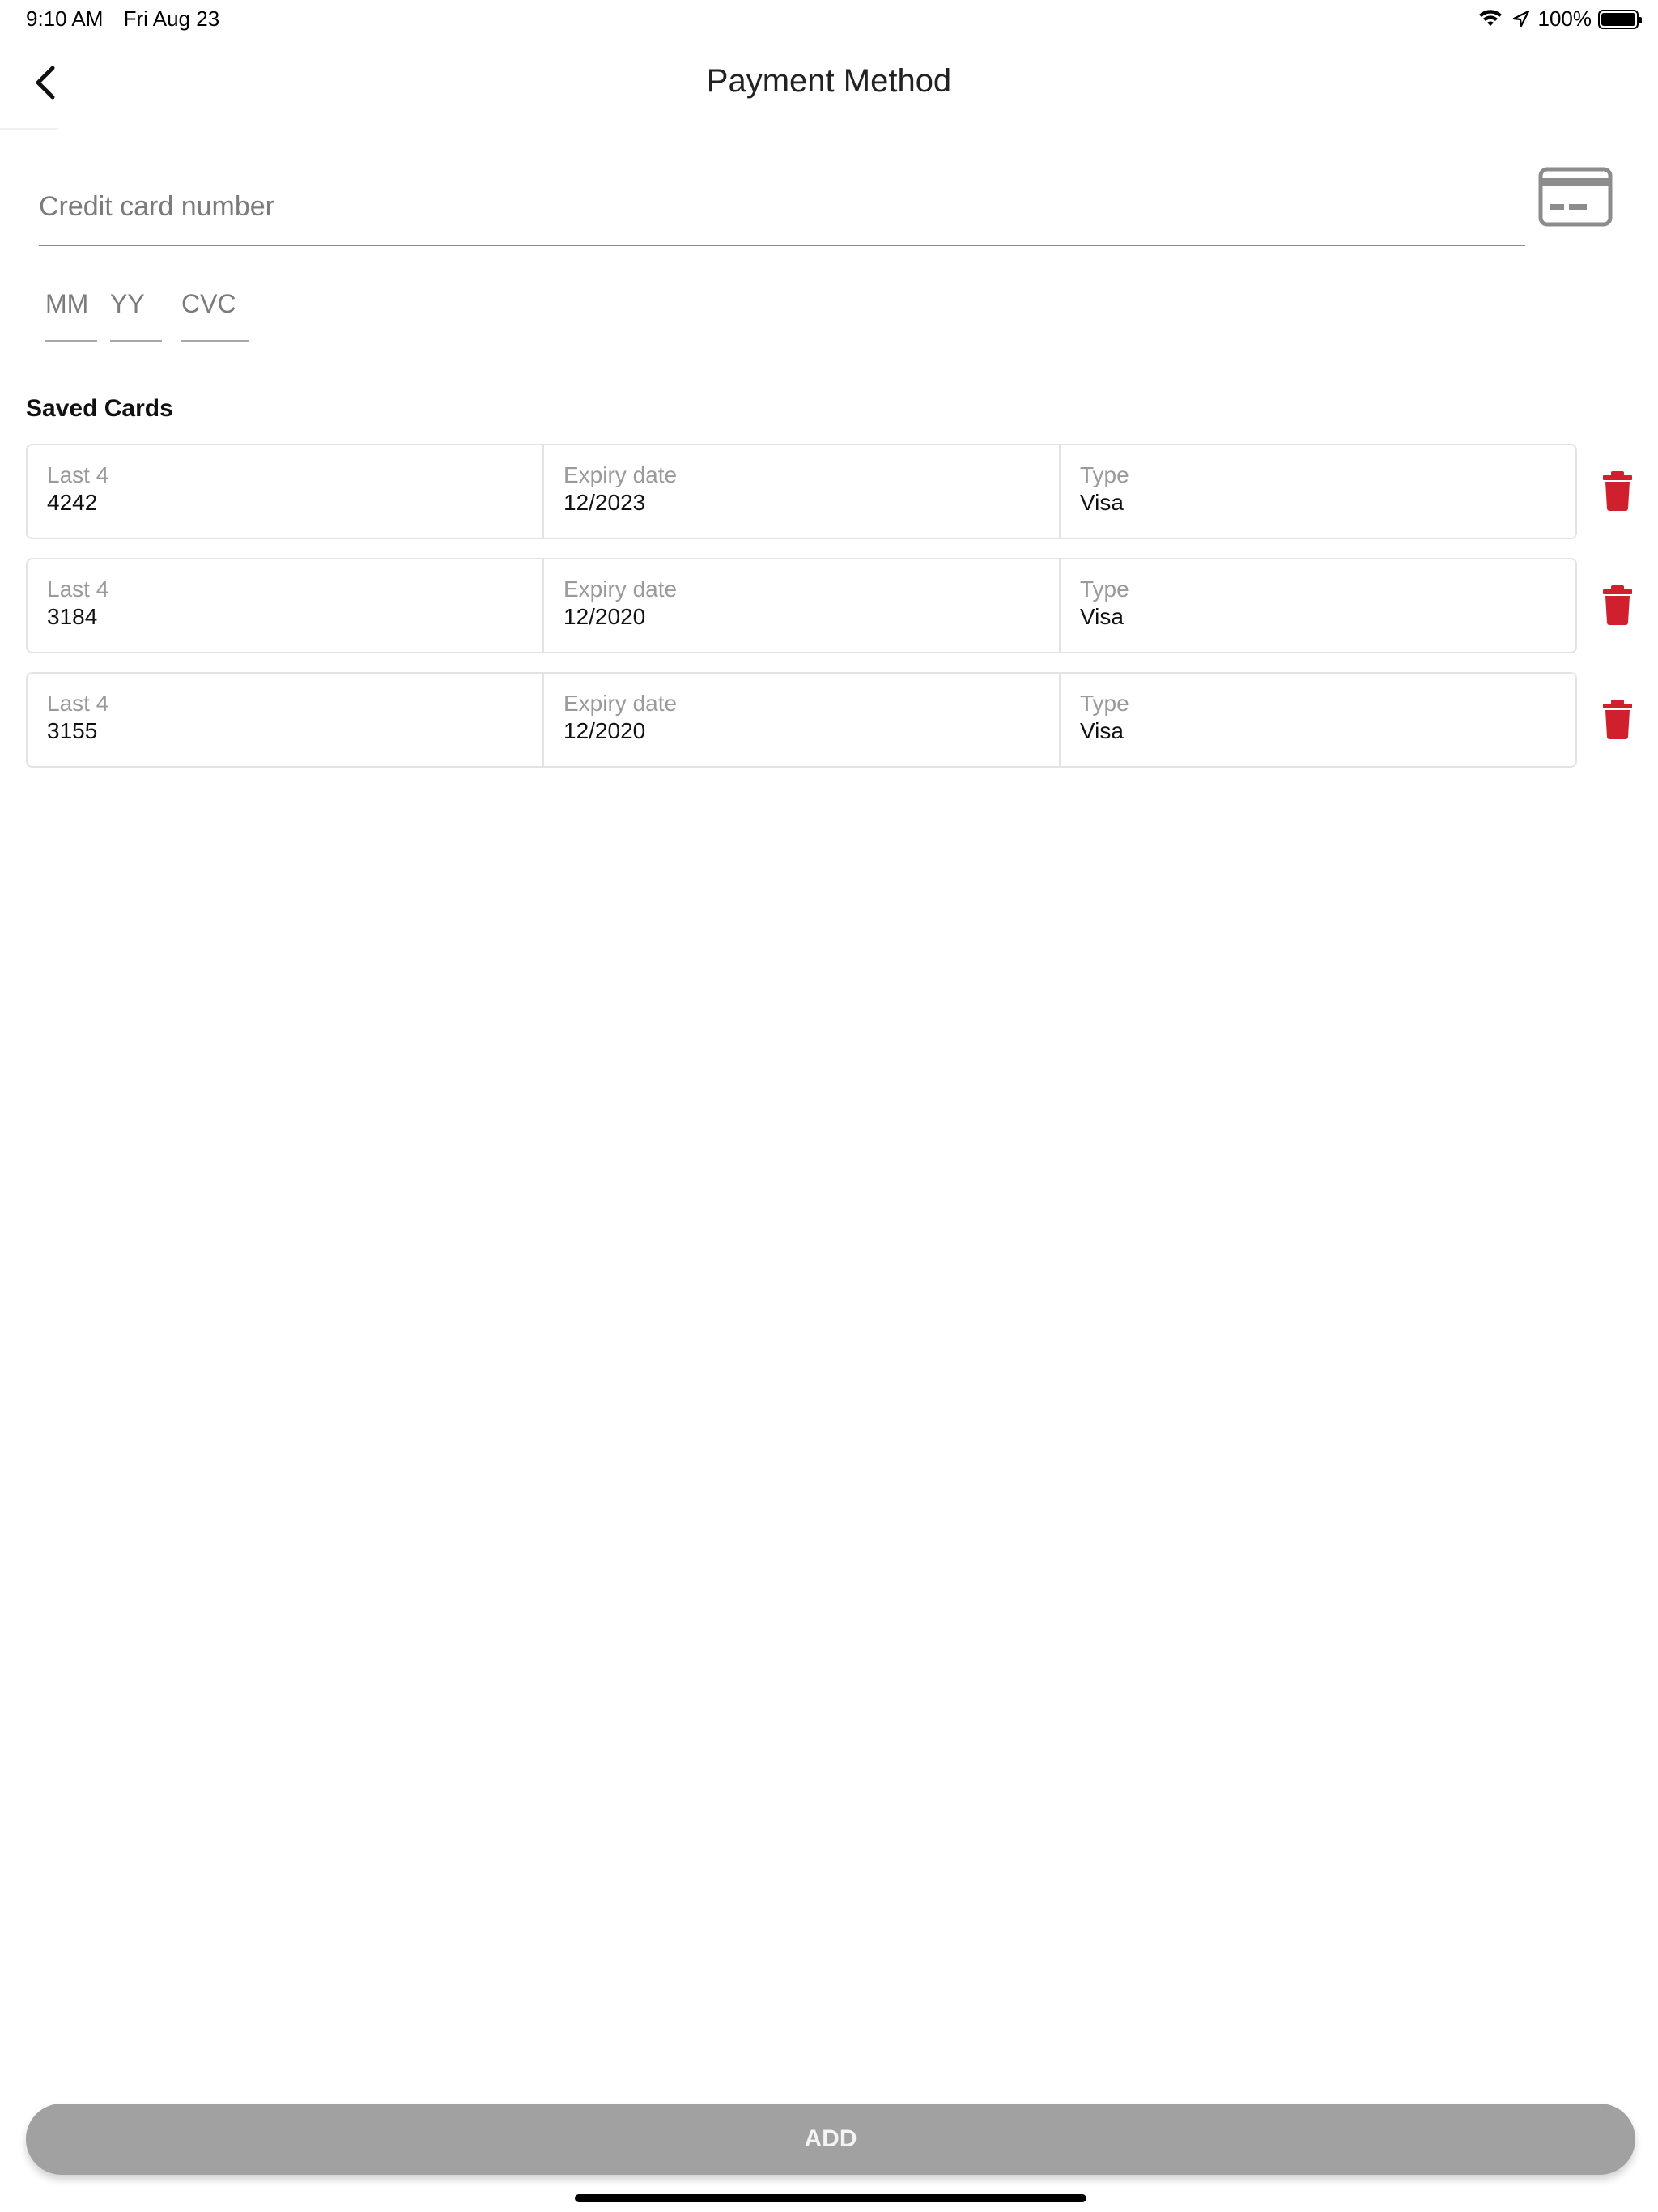 The image size is (1658, 2212). What do you see at coordinates (65, 19) in the screenshot?
I see `status-time: 9:10 AM` at bounding box center [65, 19].